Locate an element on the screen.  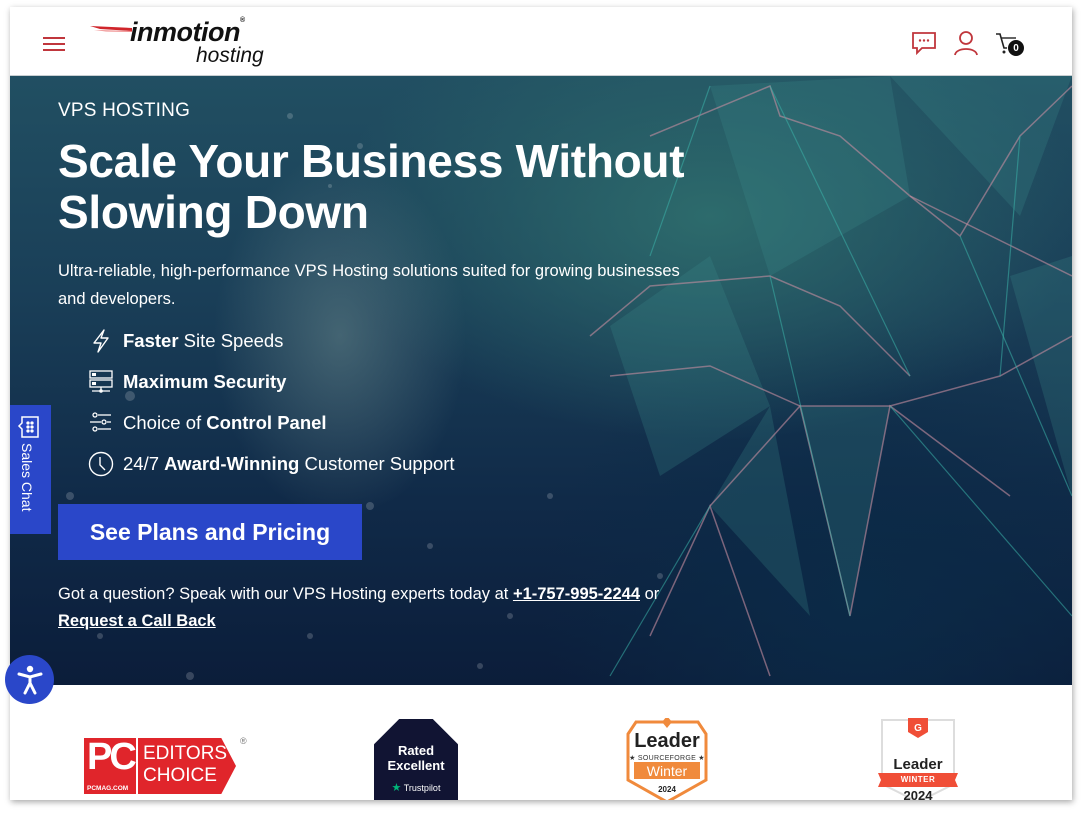
sales-chat-label: Sales Chat is located at coordinates (27, 477).